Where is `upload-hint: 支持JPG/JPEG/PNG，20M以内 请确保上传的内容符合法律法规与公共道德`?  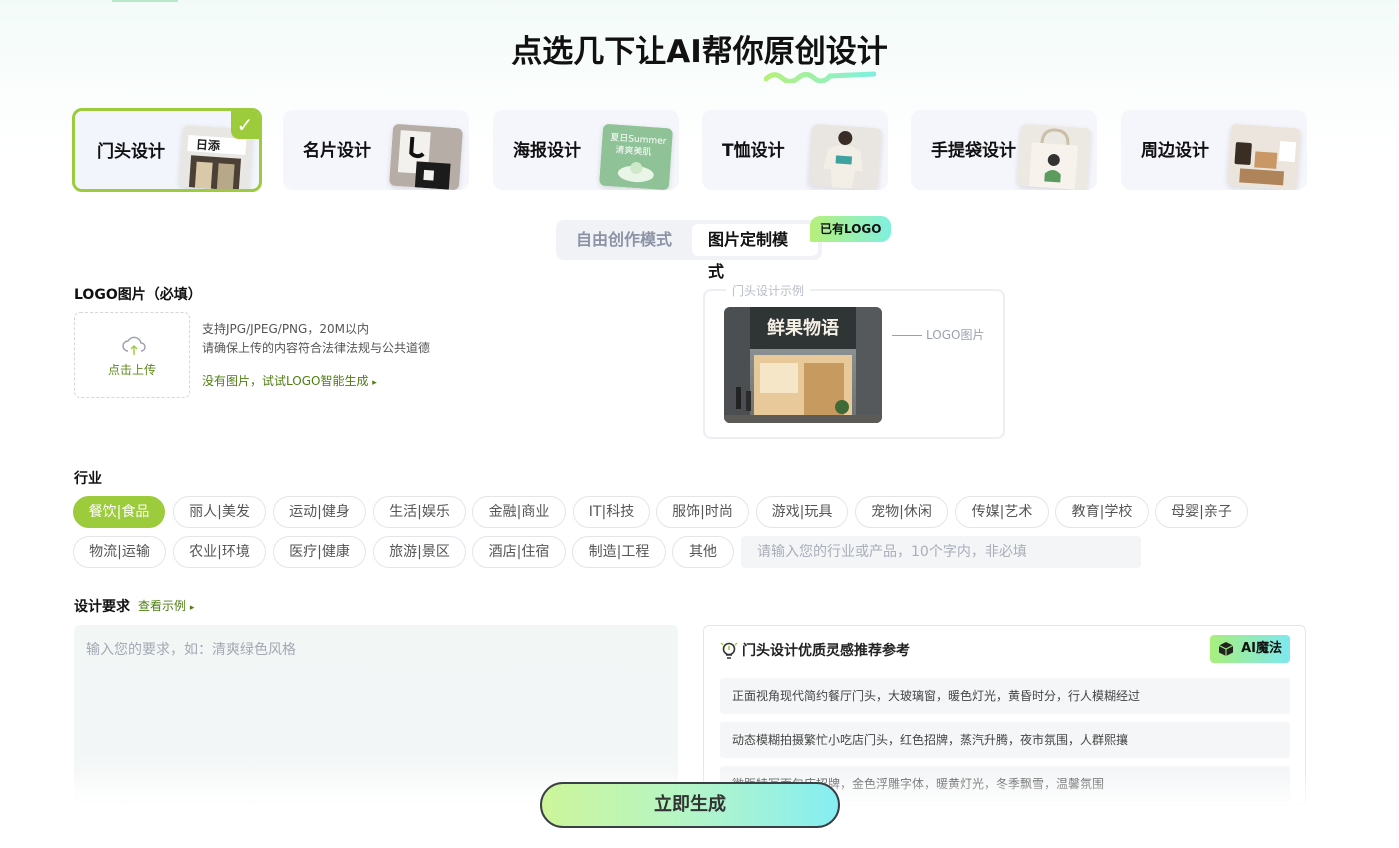
upload-hint: 支持JPG/JPEG/PNG，20M以内 请确保上传的内容符合法律法规与公共道德 is located at coordinates (316, 339).